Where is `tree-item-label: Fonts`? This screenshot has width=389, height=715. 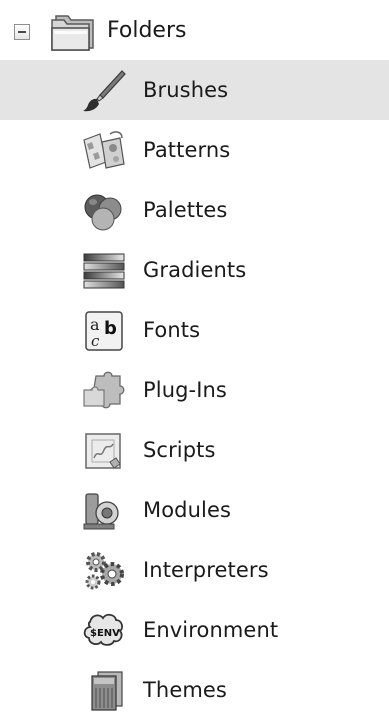
tree-item-label: Fonts is located at coordinates (172, 330).